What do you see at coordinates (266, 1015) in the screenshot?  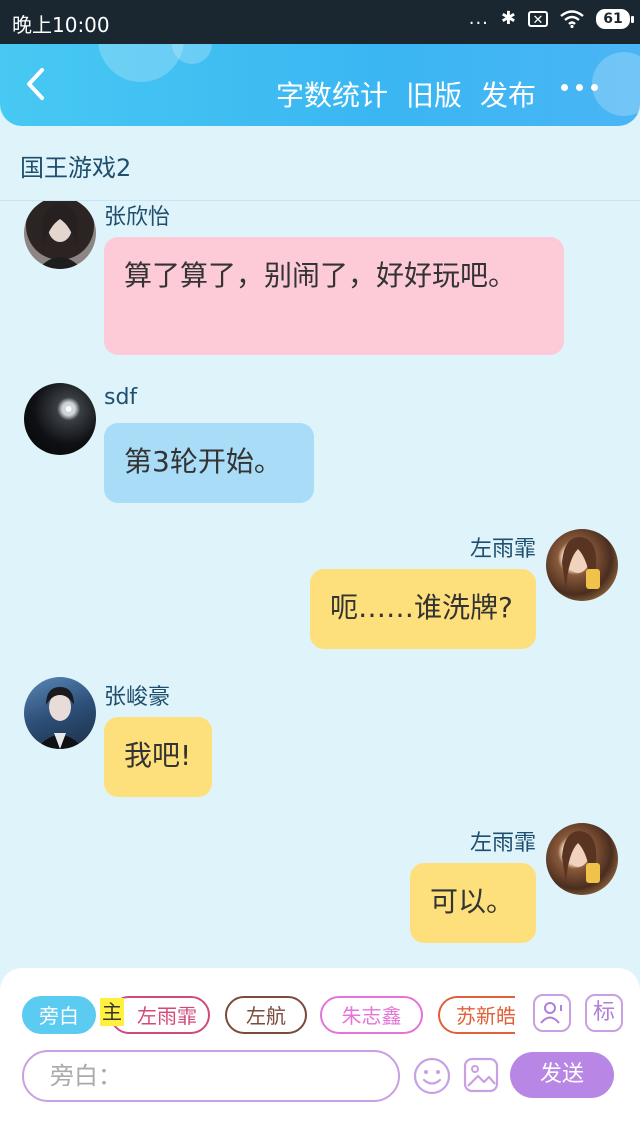 I see `role-chip: 左航` at bounding box center [266, 1015].